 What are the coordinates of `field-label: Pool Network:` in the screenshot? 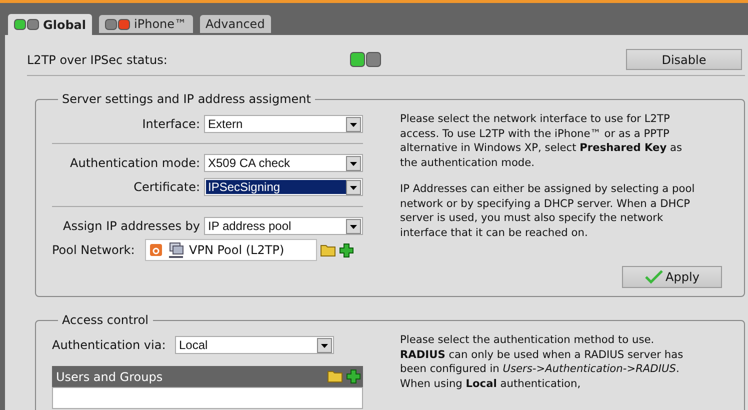 It's located at (94, 250).